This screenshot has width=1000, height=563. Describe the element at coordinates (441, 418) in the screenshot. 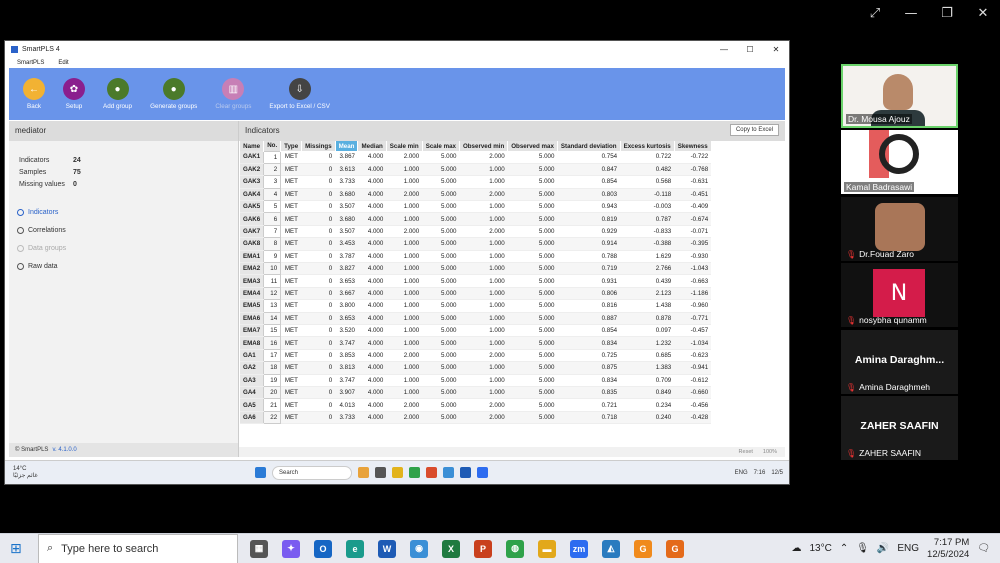

I see `table-cell: 5.000` at that location.